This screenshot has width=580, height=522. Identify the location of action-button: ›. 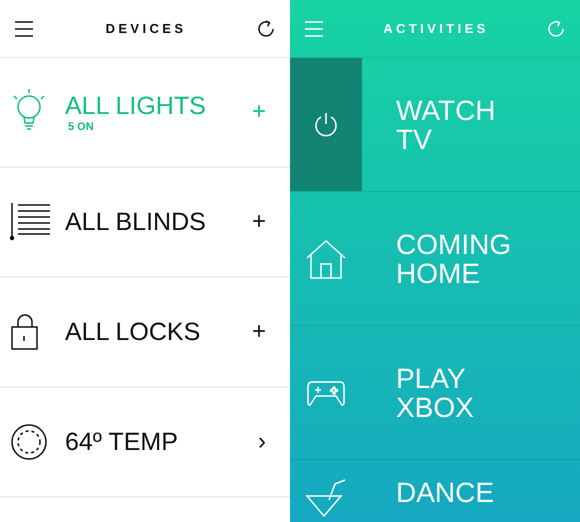
(262, 442).